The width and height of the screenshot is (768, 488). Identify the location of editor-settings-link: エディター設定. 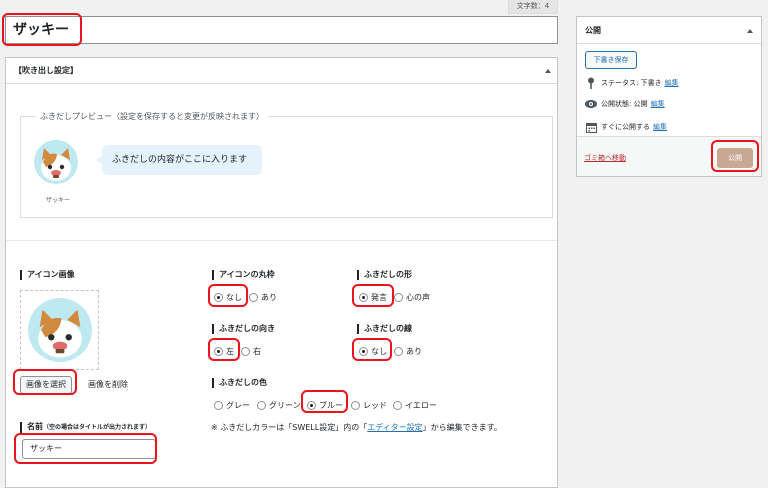
(394, 427).